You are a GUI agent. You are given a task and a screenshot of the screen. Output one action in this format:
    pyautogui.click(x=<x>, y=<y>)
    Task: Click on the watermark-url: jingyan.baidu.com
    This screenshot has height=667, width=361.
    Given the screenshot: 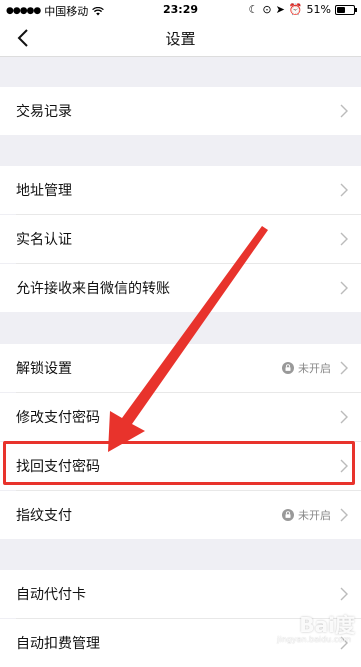 What is the action you would take?
    pyautogui.click(x=314, y=639)
    